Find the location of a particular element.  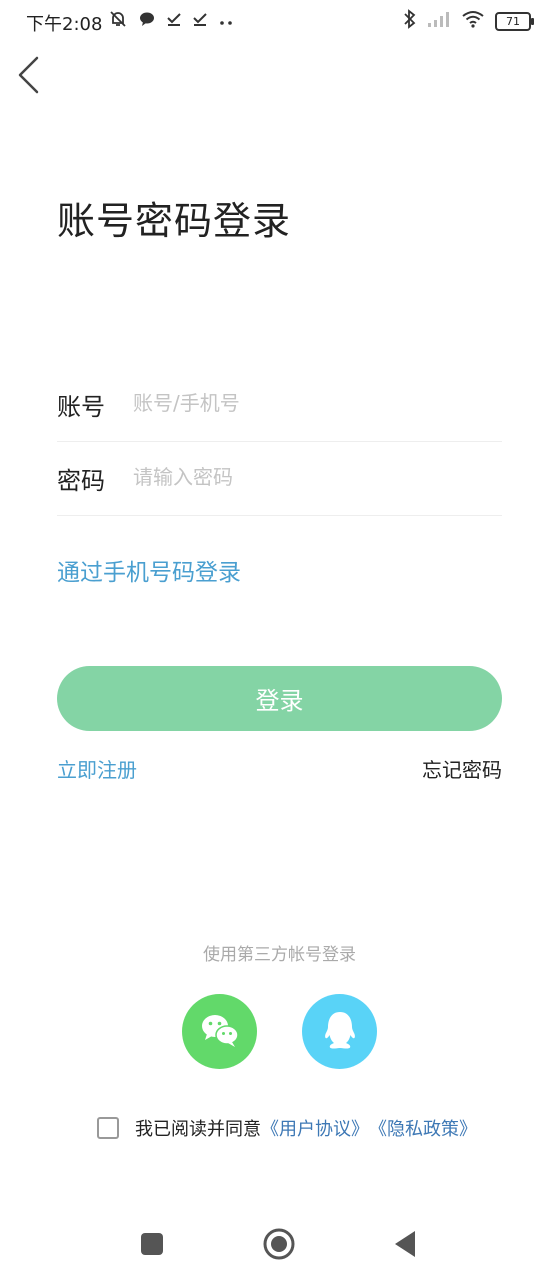

agreement-row: 我已阅读并同意 《用户协议》 《隐私政策》 is located at coordinates (287, 1128).